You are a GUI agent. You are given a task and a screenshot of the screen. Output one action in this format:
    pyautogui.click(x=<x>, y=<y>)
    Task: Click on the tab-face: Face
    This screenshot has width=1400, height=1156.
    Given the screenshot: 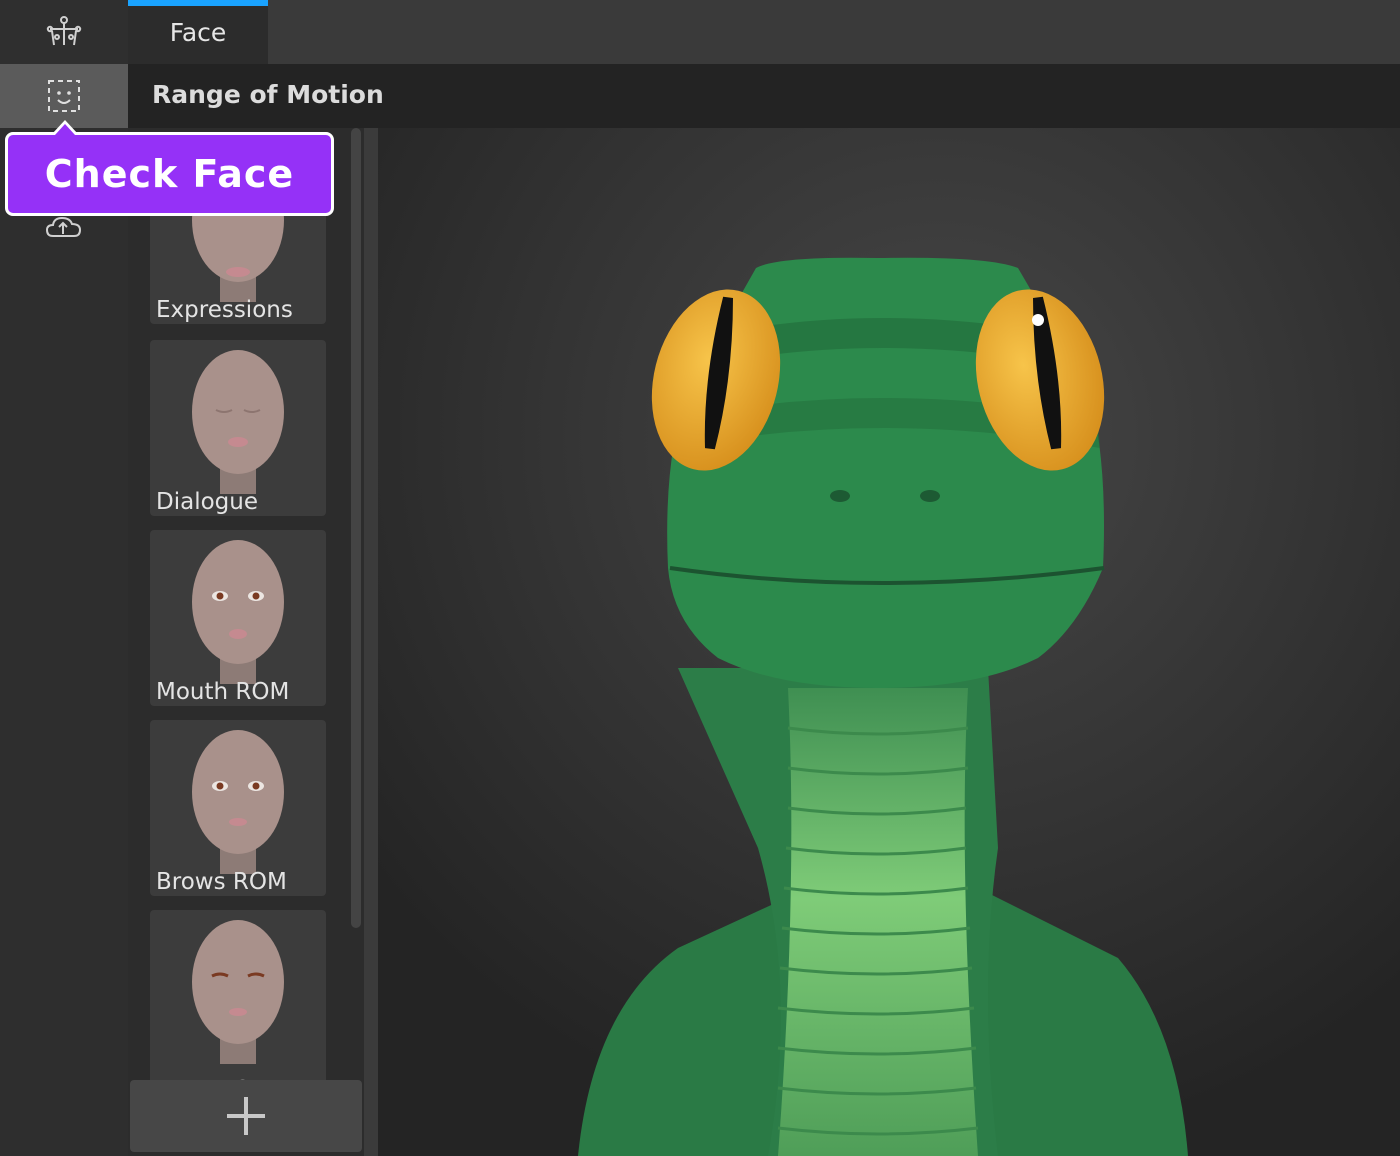 What is the action you would take?
    pyautogui.click(x=198, y=32)
    